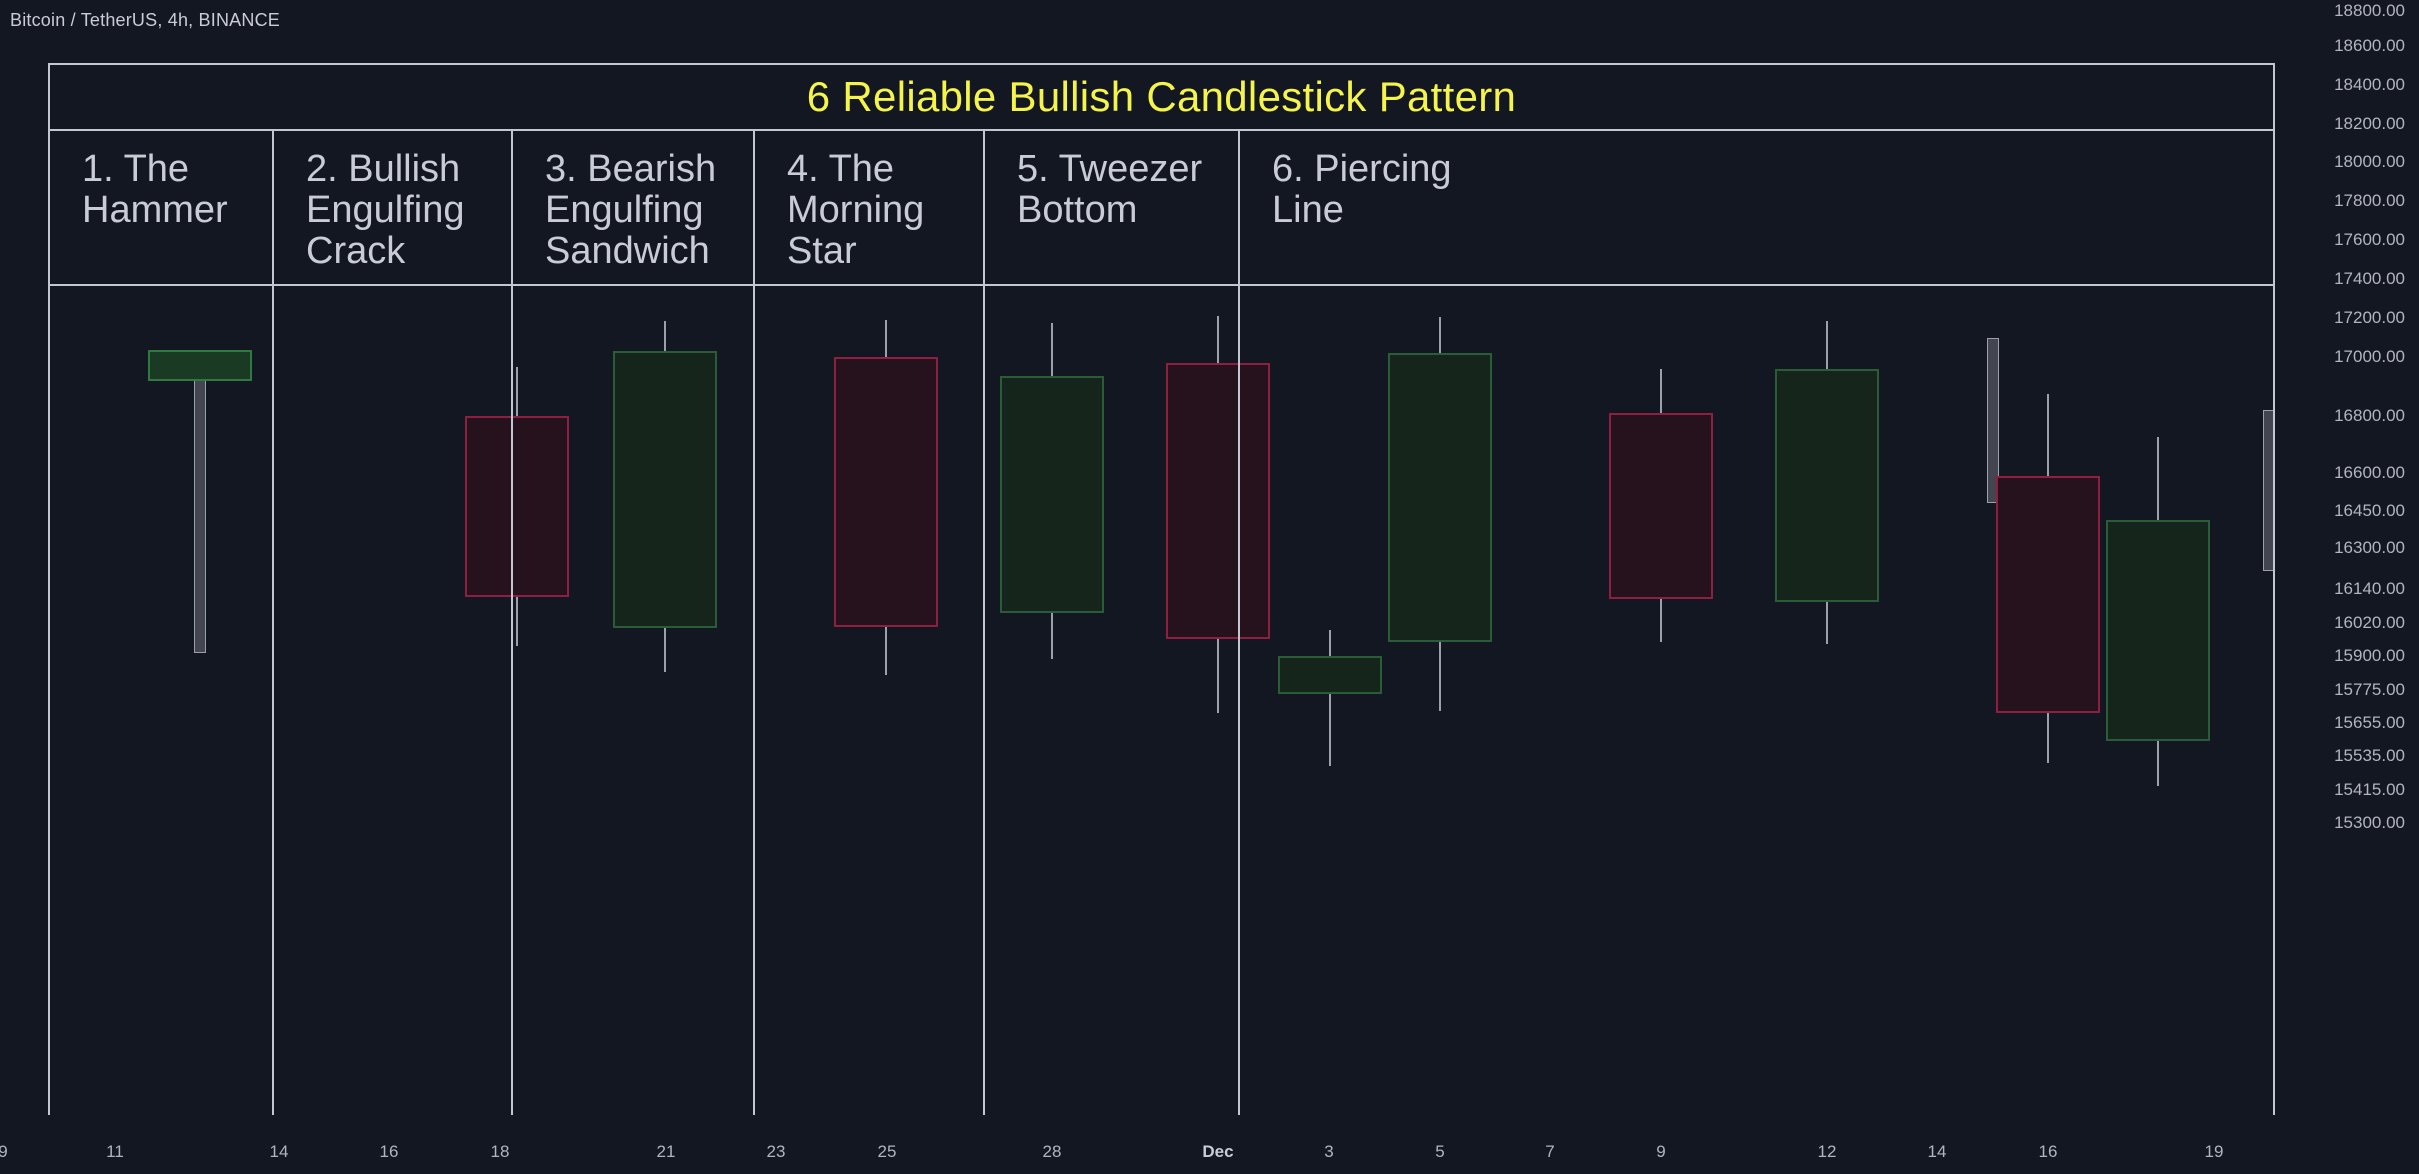  I want to click on time-tick-label: 23, so click(776, 1151).